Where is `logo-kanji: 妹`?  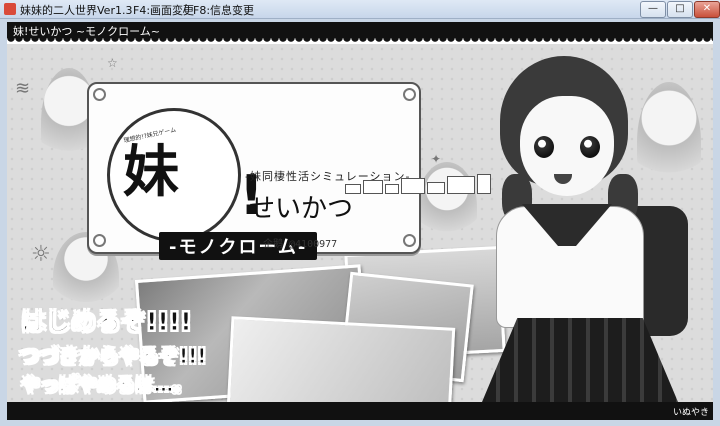 logo-kanji: 妹 is located at coordinates (151, 172).